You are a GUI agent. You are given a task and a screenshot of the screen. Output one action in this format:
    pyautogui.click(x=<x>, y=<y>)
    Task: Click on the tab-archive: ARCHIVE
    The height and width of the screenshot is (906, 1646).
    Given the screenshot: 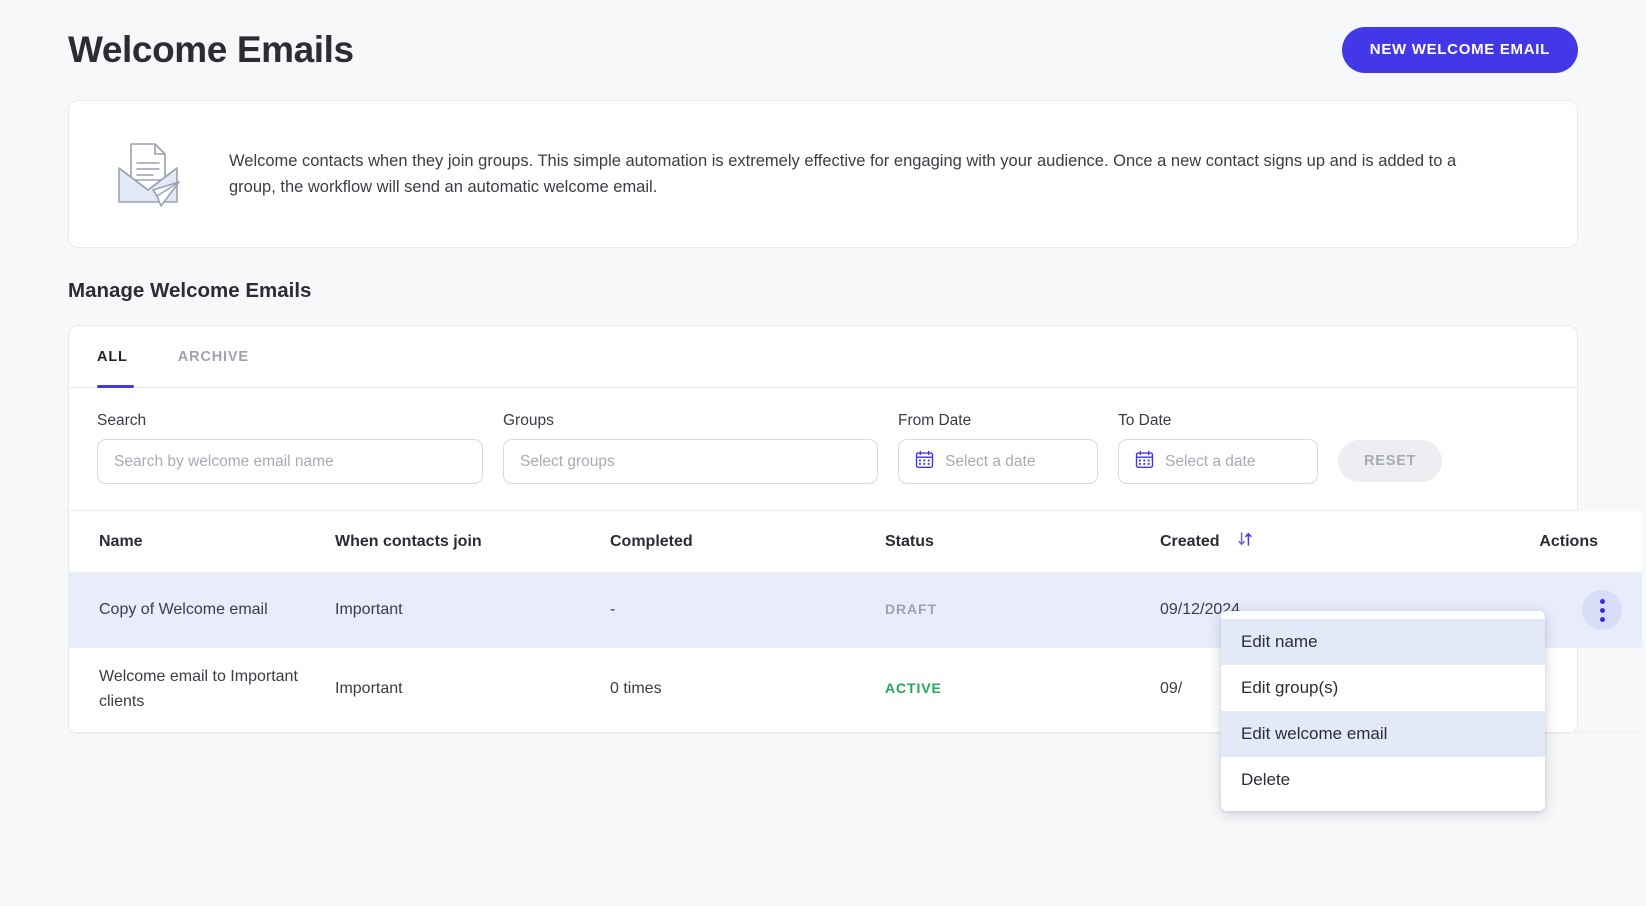 What is the action you would take?
    pyautogui.click(x=213, y=356)
    